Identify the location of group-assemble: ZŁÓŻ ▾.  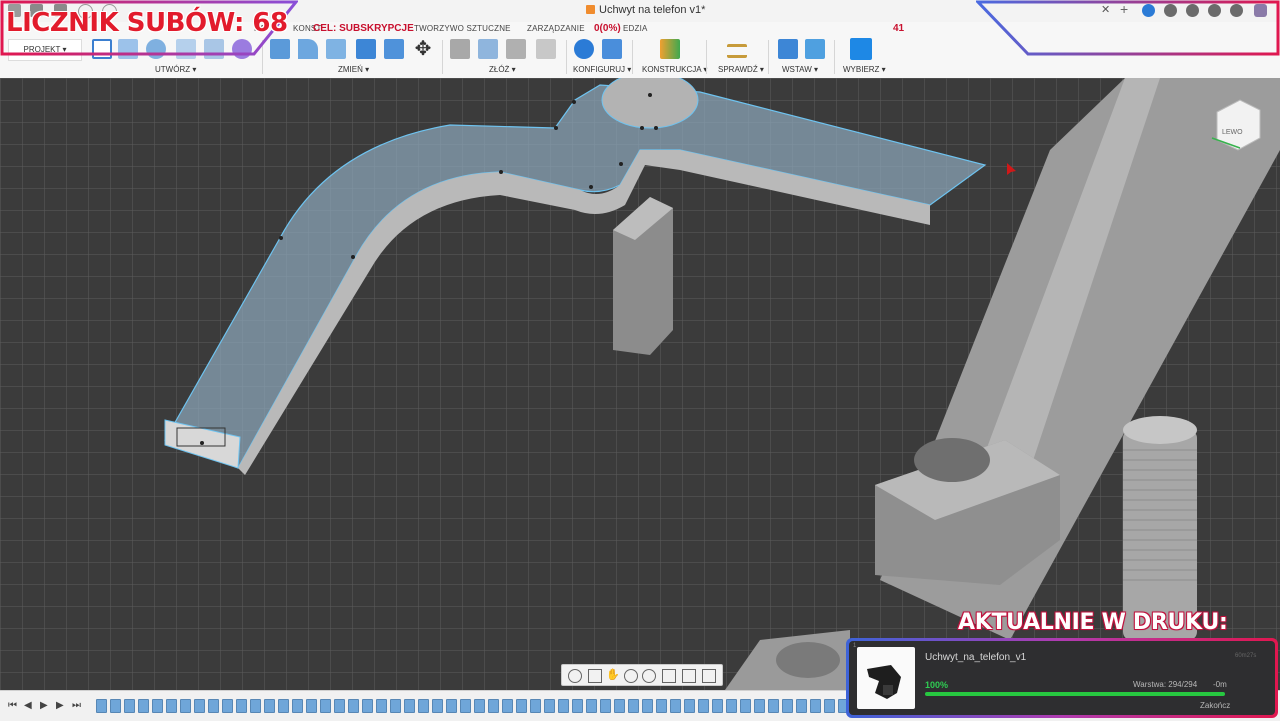
(502, 69).